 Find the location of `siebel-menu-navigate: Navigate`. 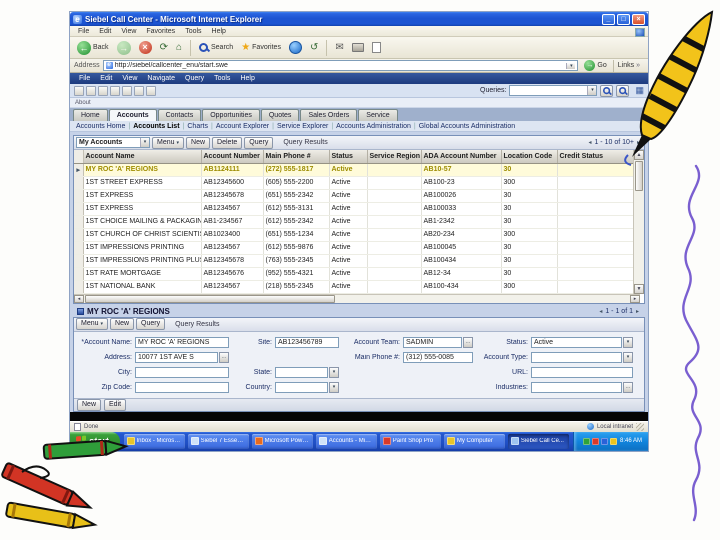

siebel-menu-navigate: Navigate is located at coordinates (161, 78).